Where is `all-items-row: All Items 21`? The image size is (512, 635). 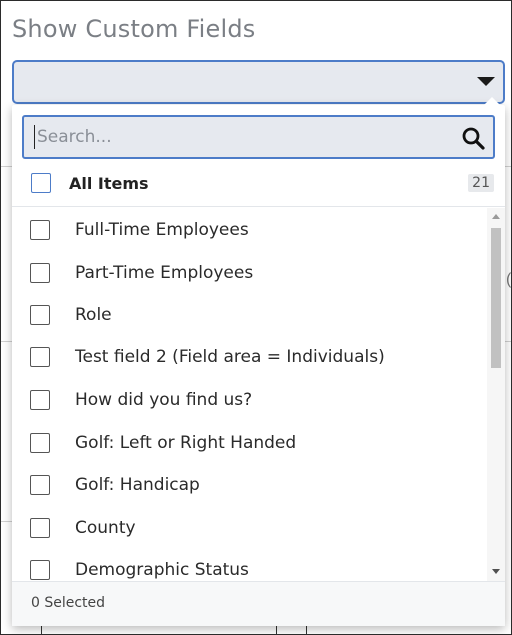 all-items-row: All Items 21 is located at coordinates (258, 186).